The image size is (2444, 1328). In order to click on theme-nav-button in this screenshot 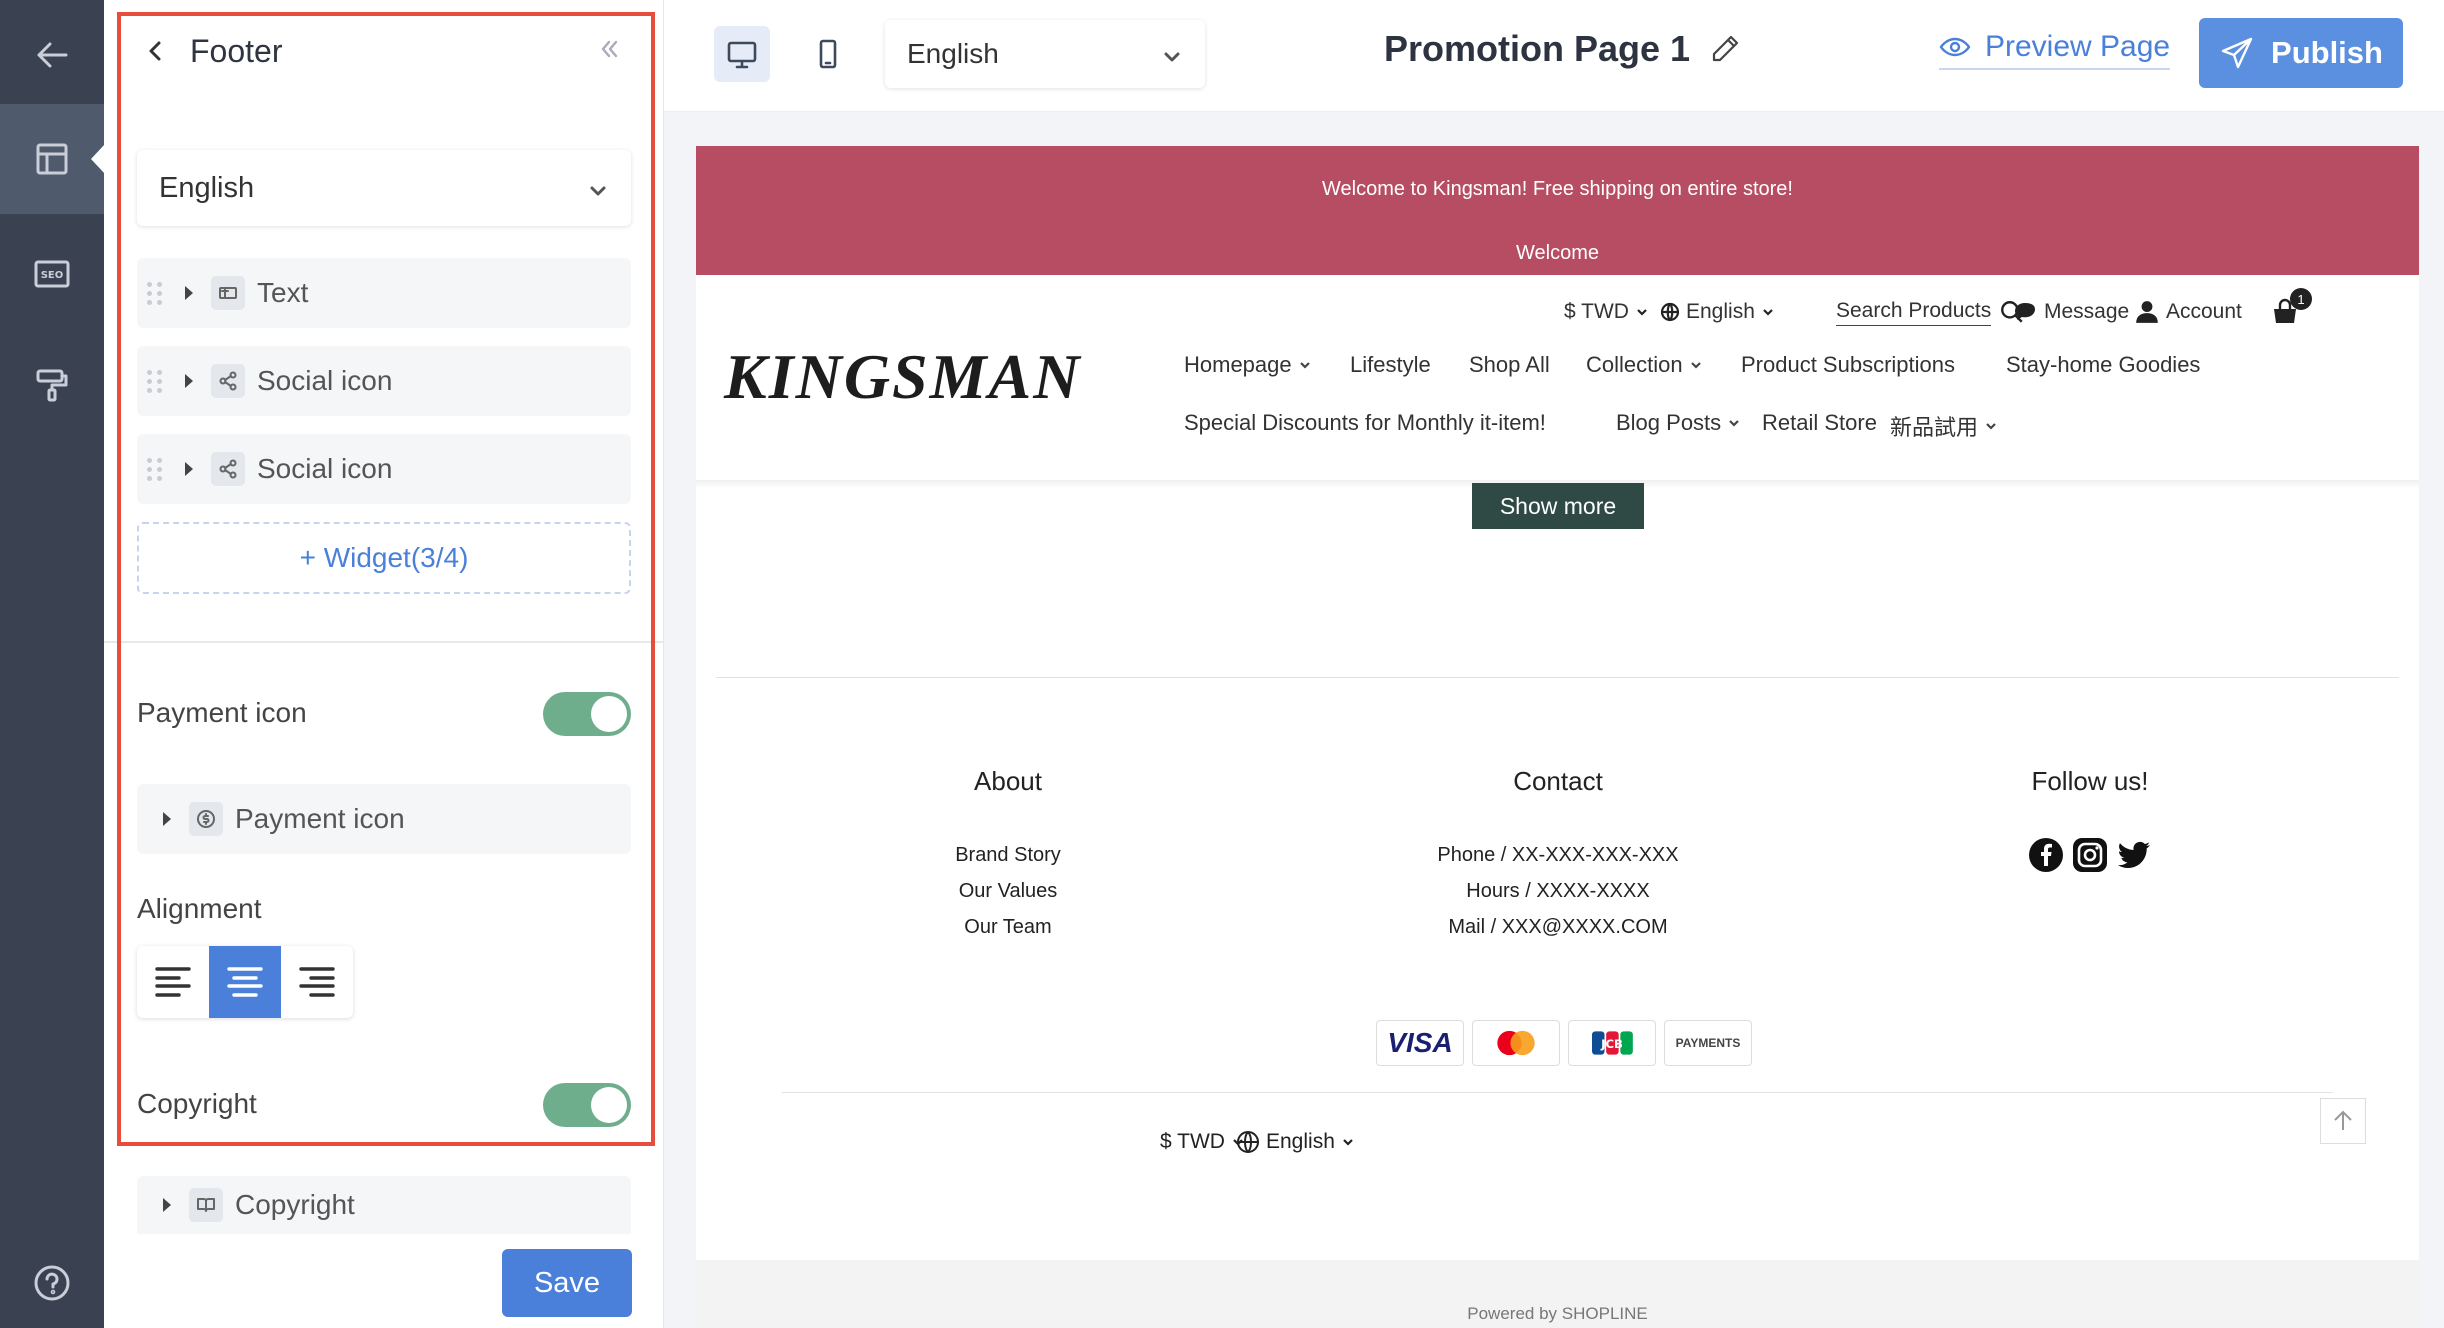, I will do `click(52, 385)`.